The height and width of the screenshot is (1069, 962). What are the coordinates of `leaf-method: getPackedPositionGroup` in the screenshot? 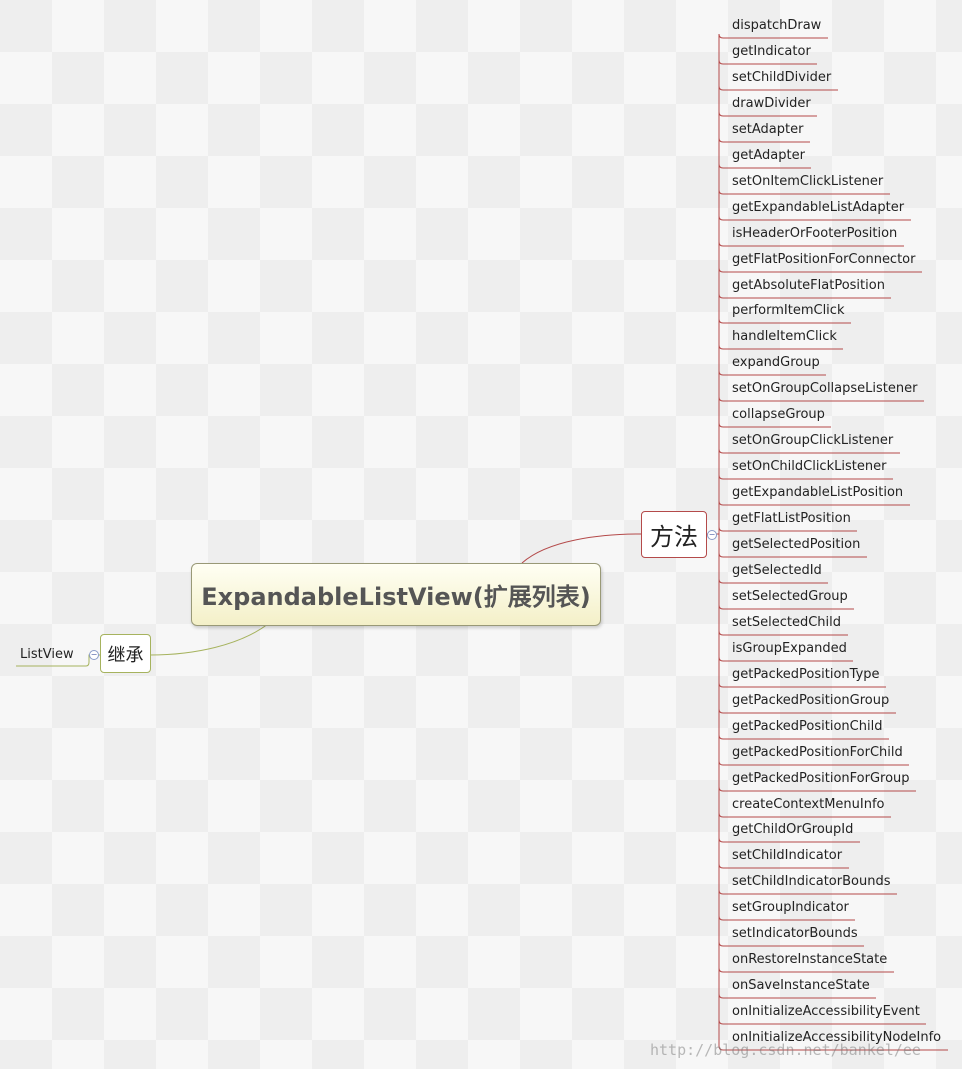 It's located at (810, 701).